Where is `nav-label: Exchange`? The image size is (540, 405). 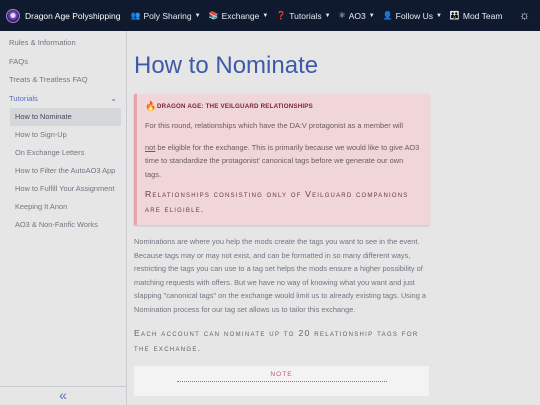
nav-label: Exchange is located at coordinates (240, 15).